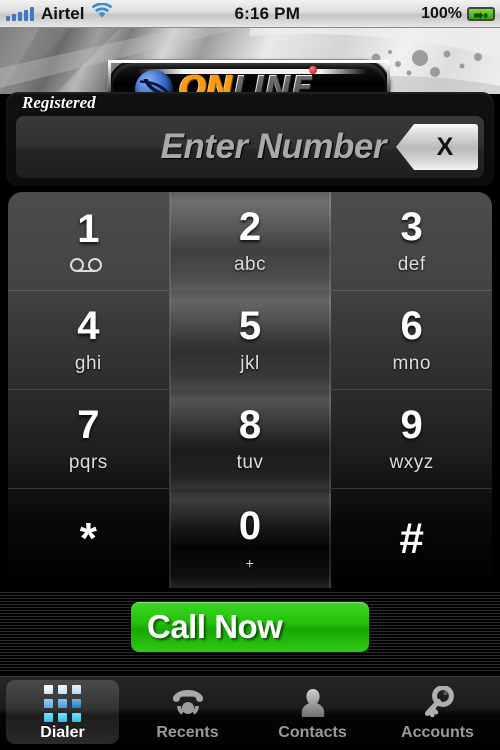 This screenshot has height=750, width=500. I want to click on call-now-button: Call Now, so click(250, 627).